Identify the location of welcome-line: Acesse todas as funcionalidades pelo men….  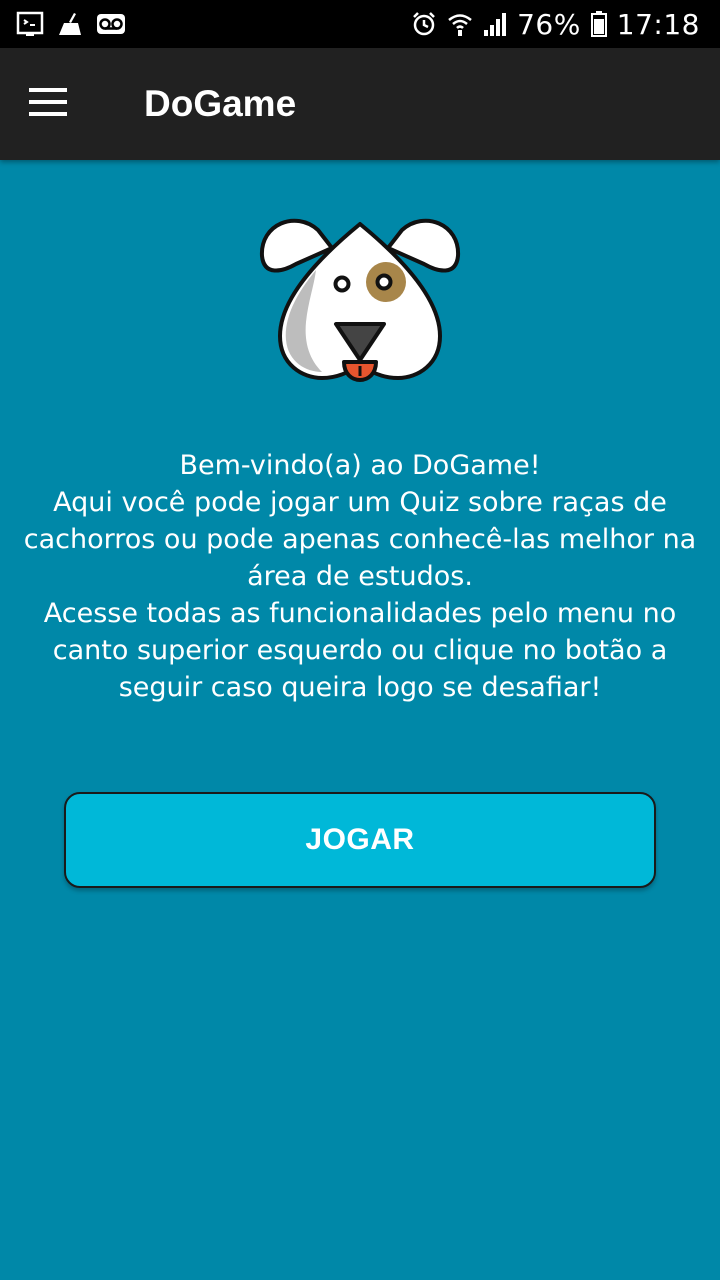
(360, 650).